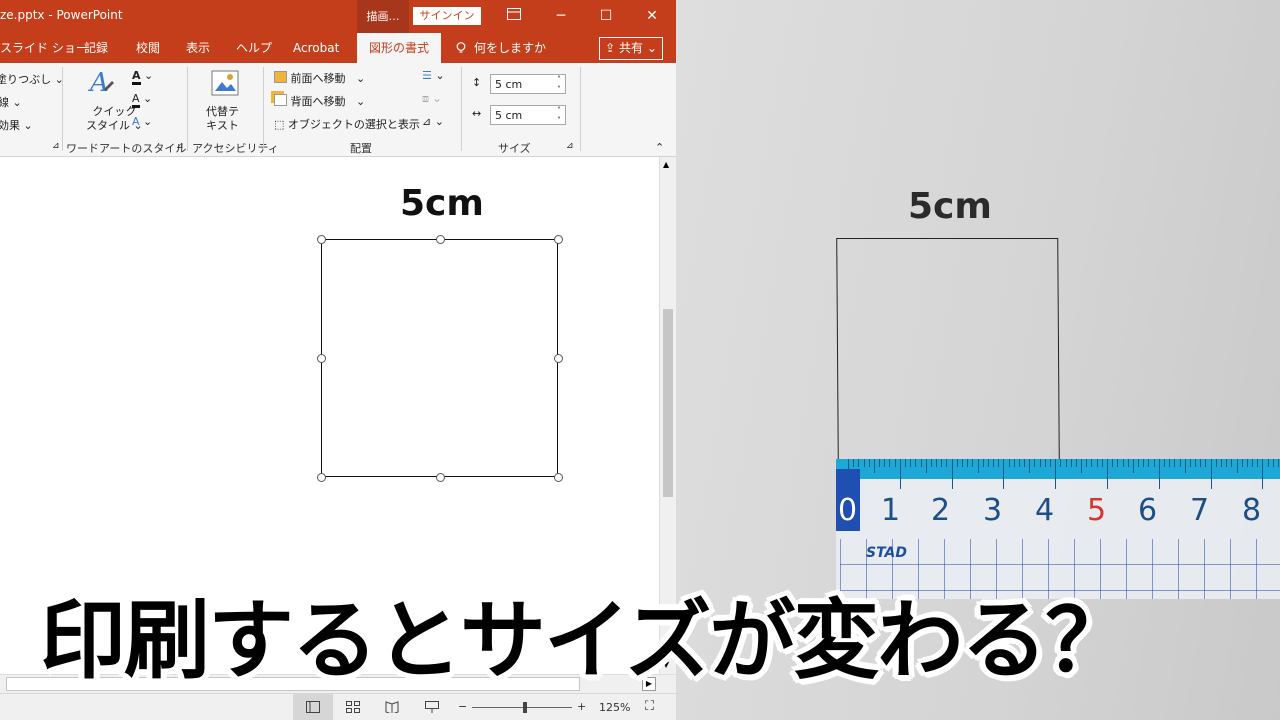  I want to click on svg-text: A, so click(98, 82).